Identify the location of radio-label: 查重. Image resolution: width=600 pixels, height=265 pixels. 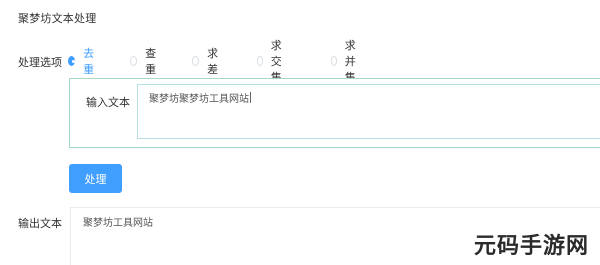
(151, 61).